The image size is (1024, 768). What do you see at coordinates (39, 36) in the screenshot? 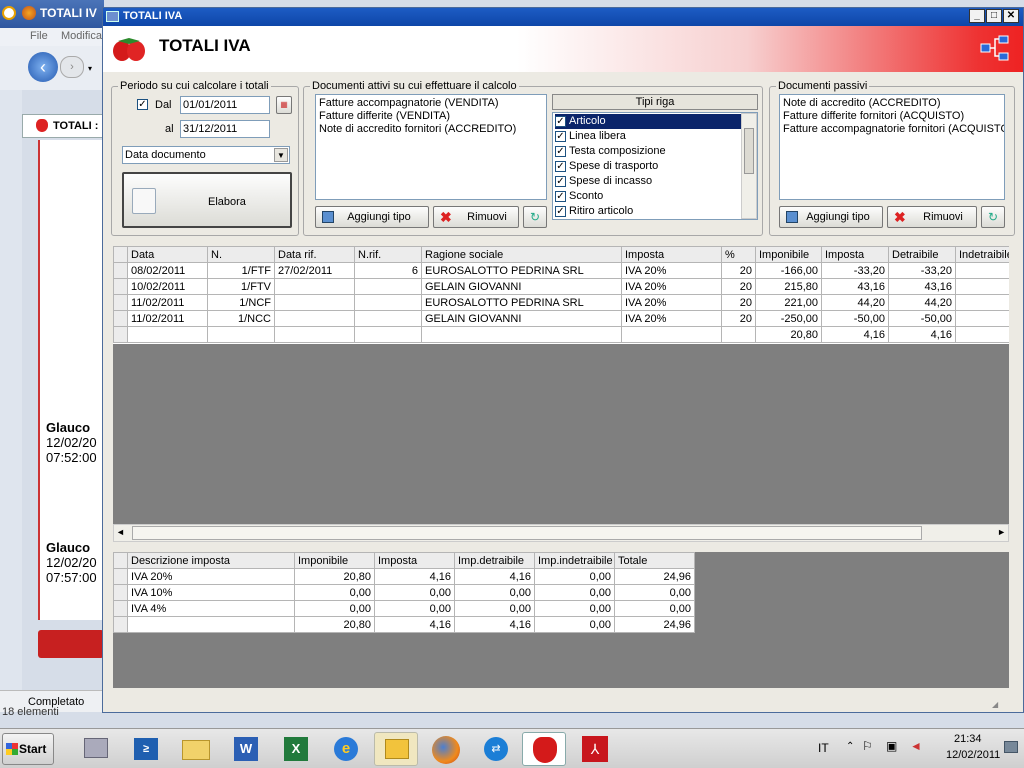
I see `menu-file: File` at bounding box center [39, 36].